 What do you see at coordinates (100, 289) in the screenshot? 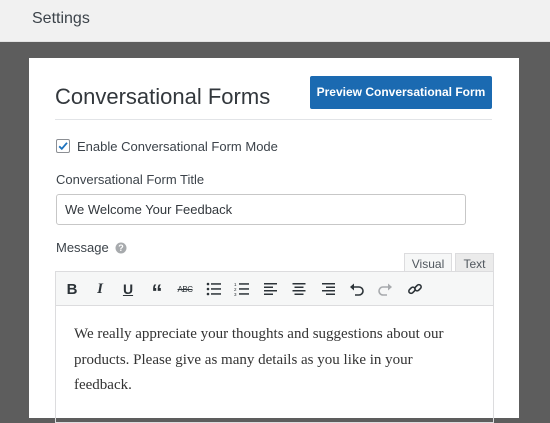
I see `italic-icon: I` at bounding box center [100, 289].